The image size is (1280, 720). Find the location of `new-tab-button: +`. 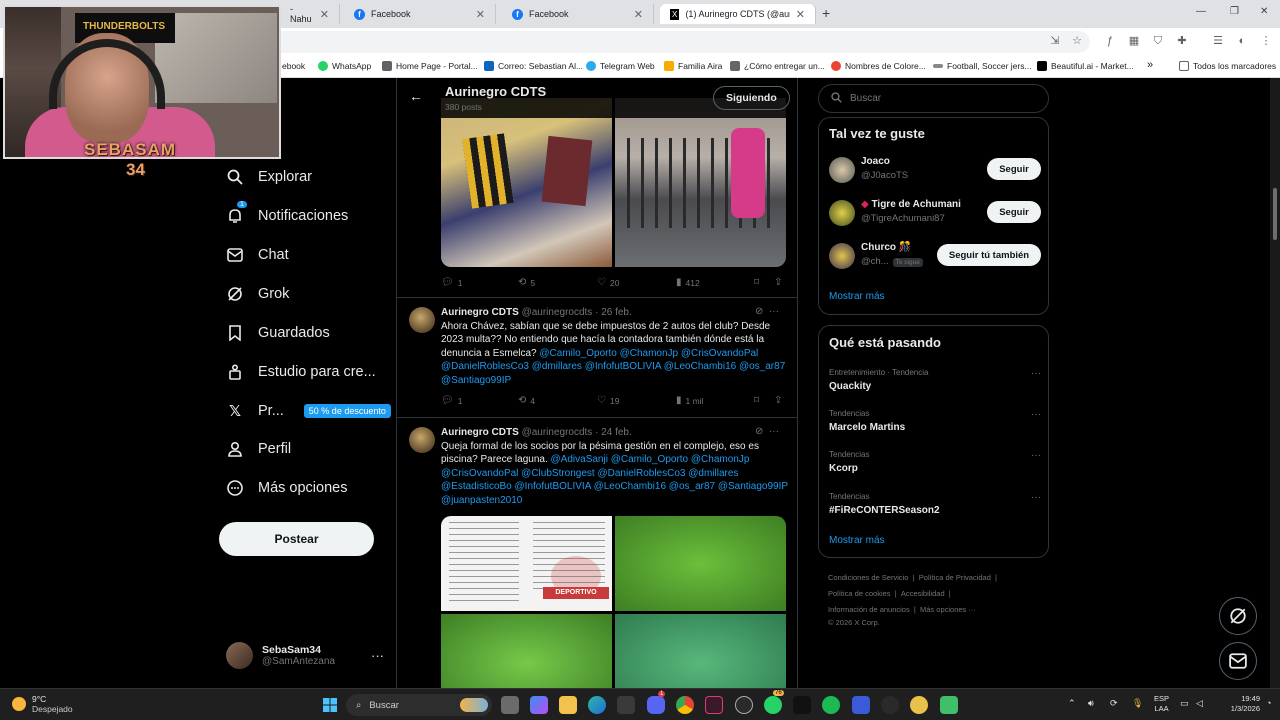

new-tab-button: + is located at coordinates (826, 13).